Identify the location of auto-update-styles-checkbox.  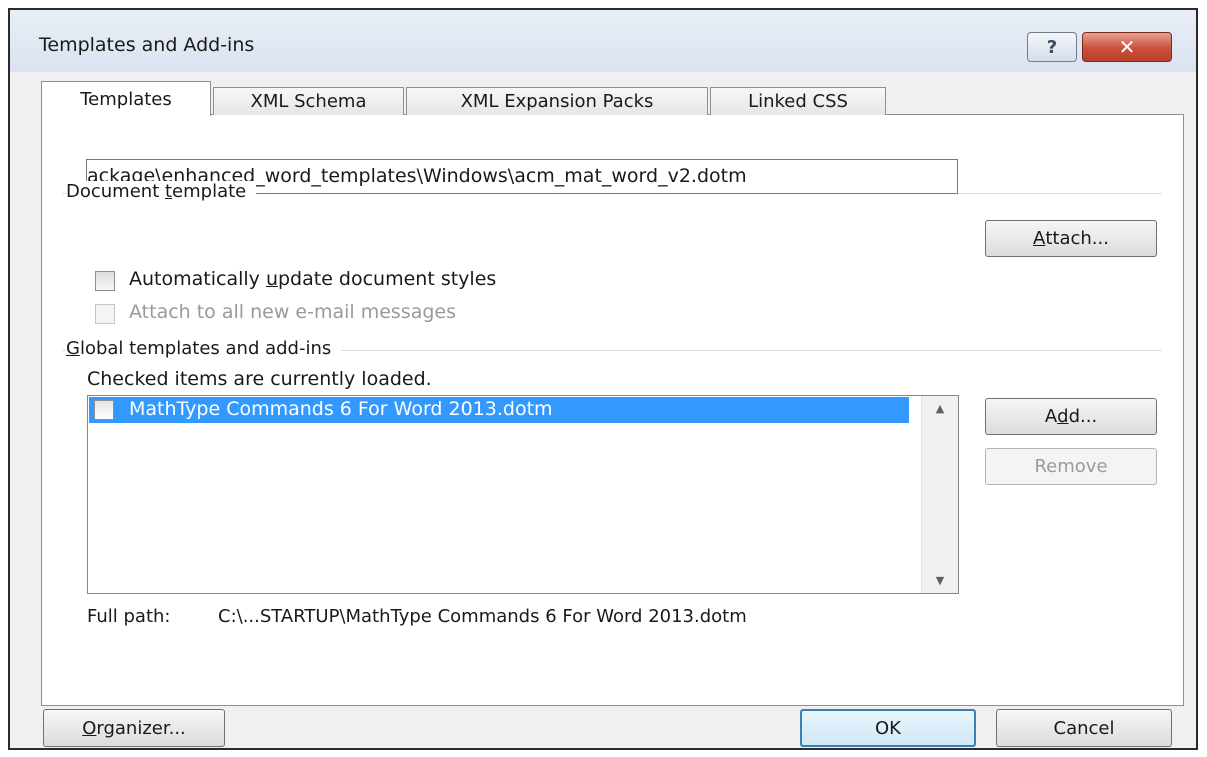
(105, 281).